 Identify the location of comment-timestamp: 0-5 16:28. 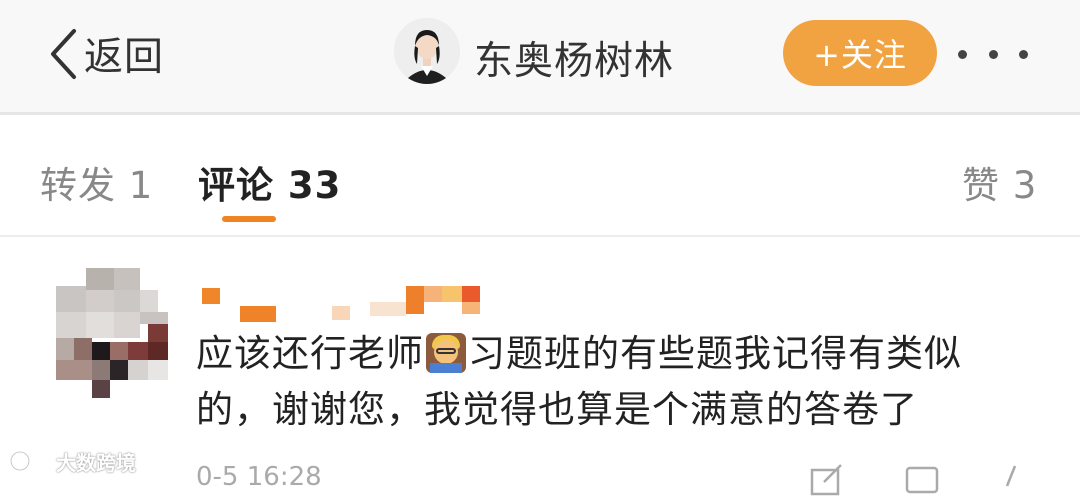
(259, 477).